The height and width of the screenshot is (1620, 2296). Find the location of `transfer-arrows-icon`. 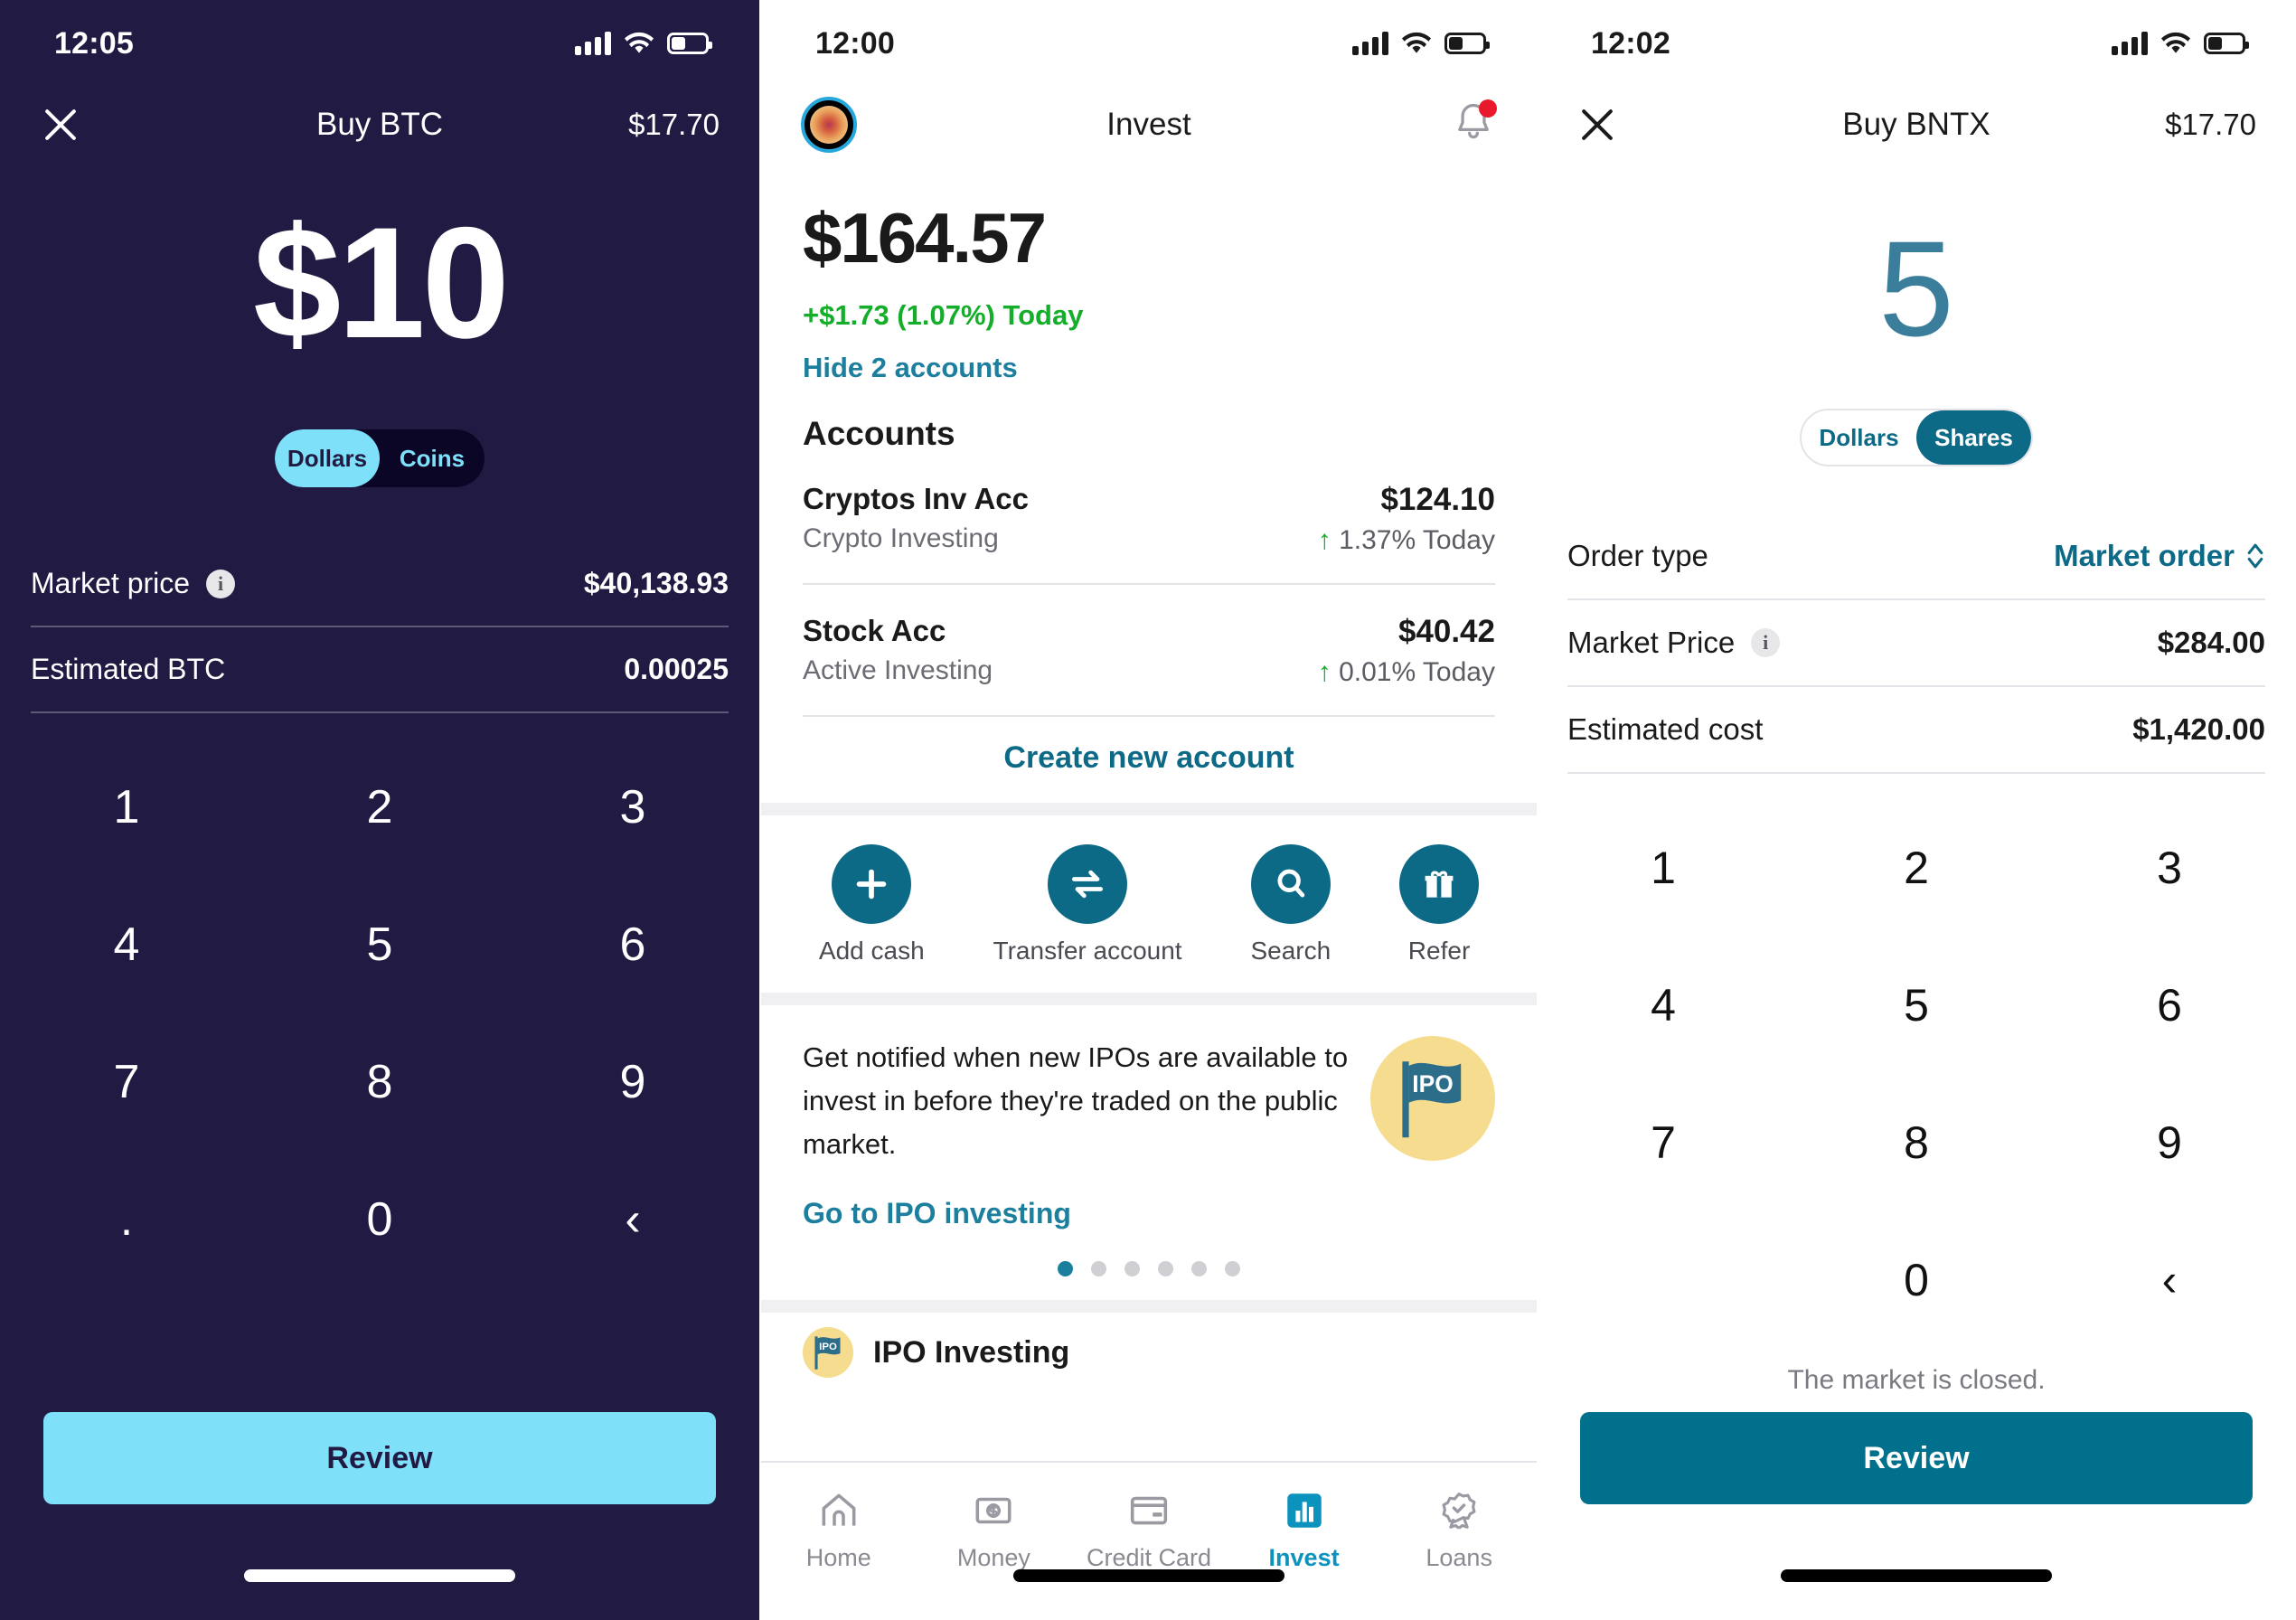

transfer-arrows-icon is located at coordinates (1088, 884).